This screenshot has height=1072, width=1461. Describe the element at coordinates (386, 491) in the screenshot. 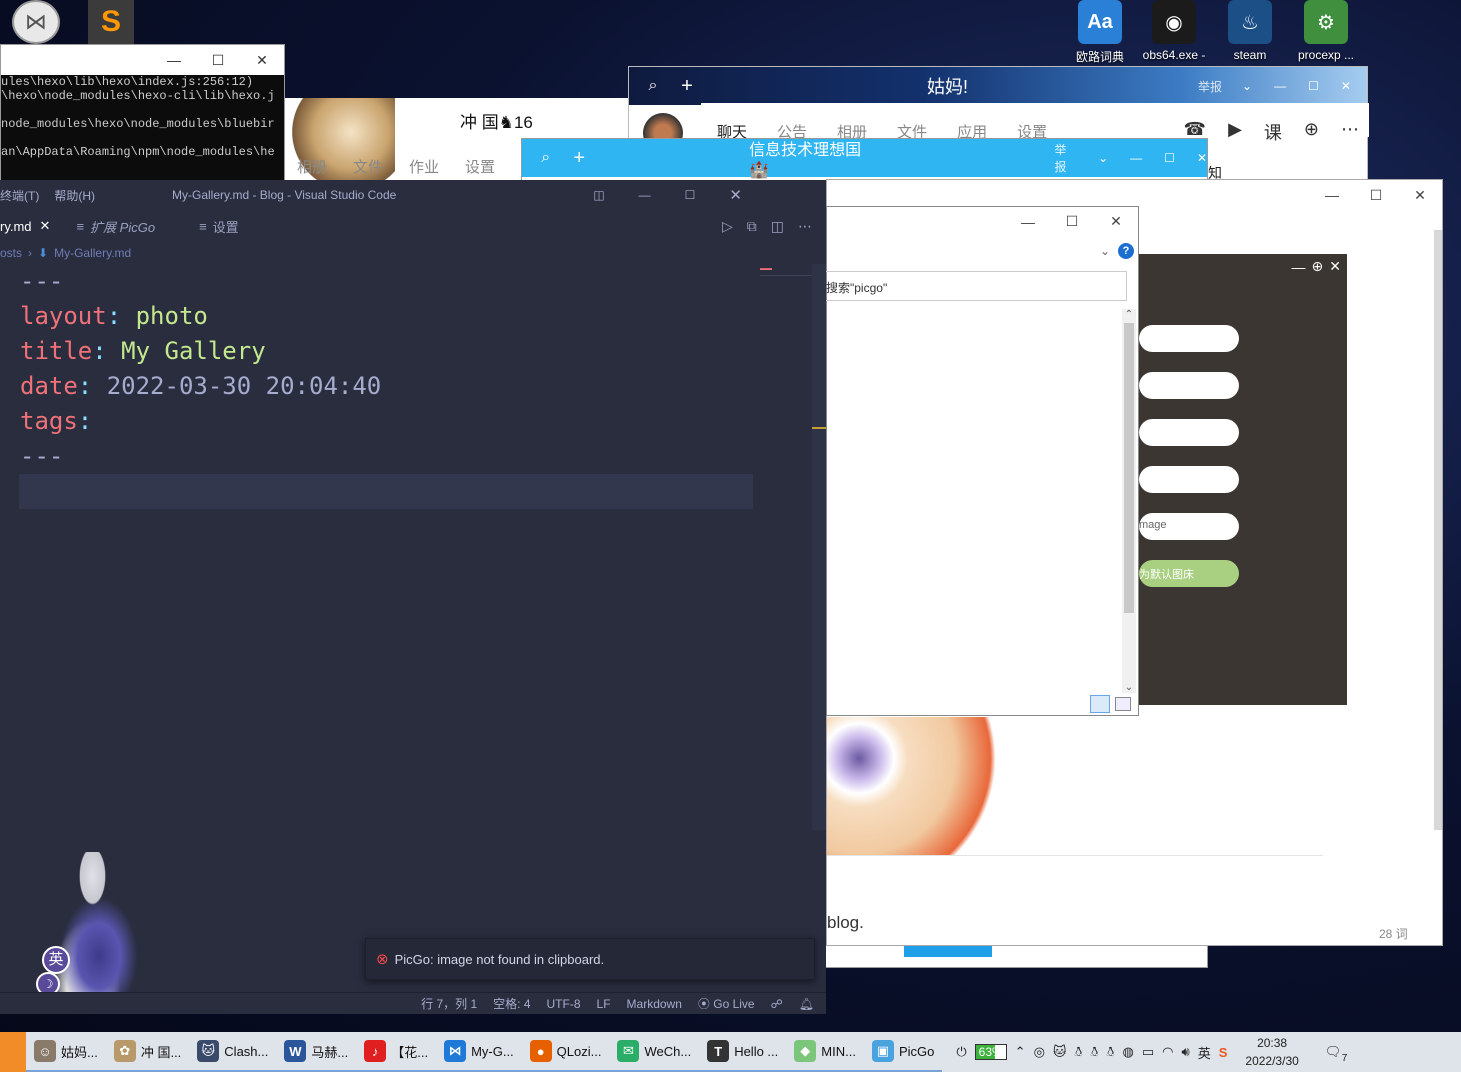

I see `code-line-7-current` at that location.